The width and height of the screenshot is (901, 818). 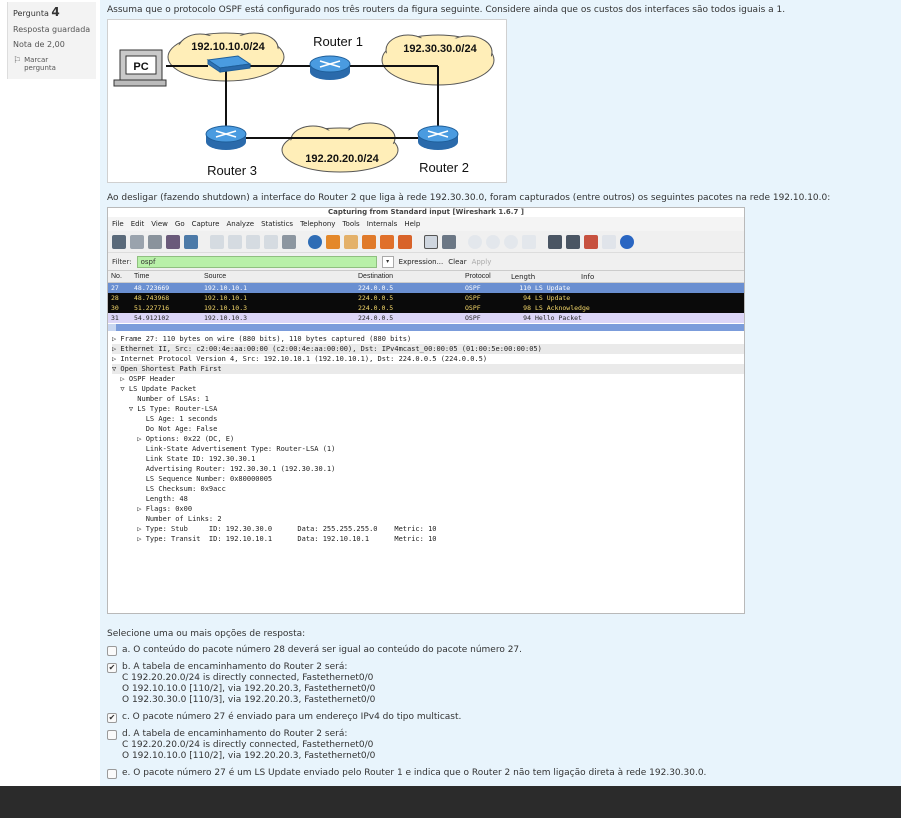 What do you see at coordinates (137, 241) in the screenshot?
I see `options-icon` at bounding box center [137, 241].